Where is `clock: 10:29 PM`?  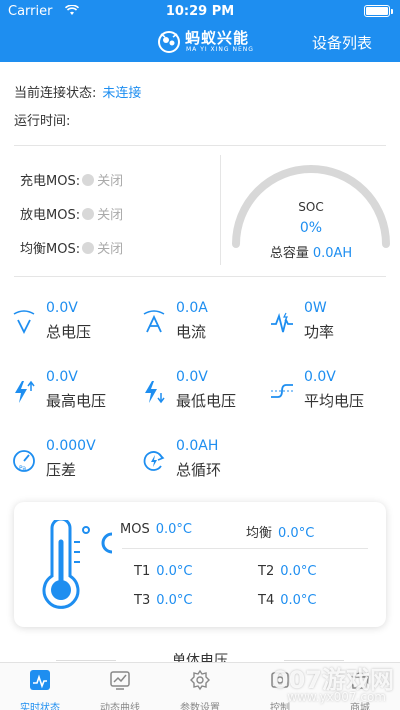
clock: 10:29 PM is located at coordinates (200, 11).